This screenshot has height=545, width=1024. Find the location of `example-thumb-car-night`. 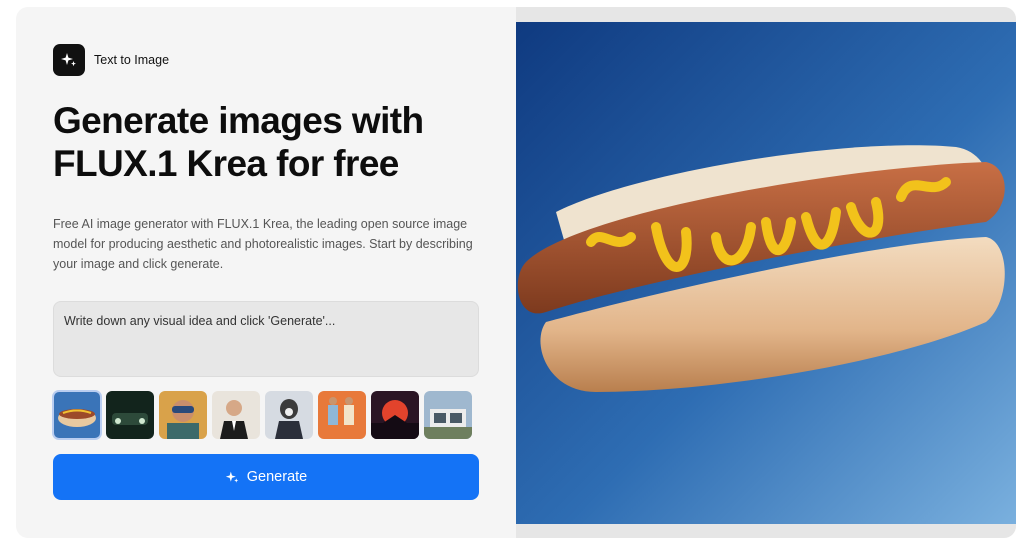

example-thumb-car-night is located at coordinates (130, 415).